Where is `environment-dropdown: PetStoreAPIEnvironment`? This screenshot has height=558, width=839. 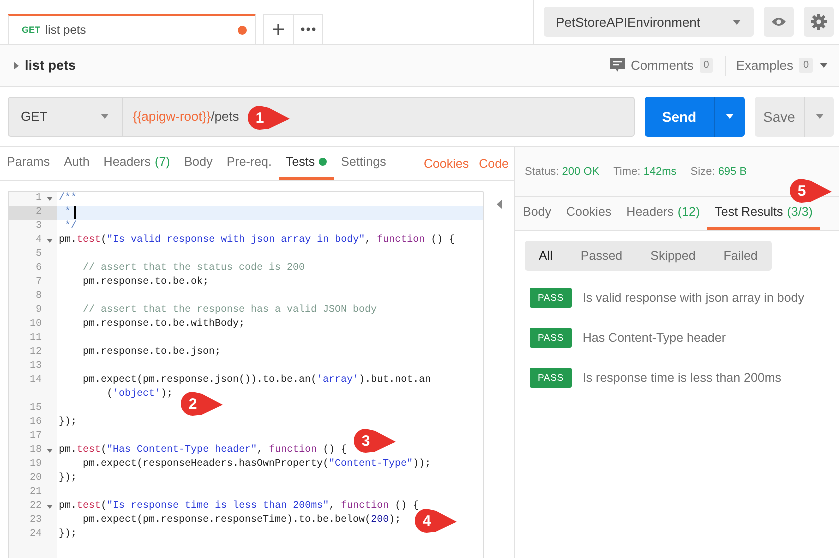 environment-dropdown: PetStoreAPIEnvironment is located at coordinates (649, 22).